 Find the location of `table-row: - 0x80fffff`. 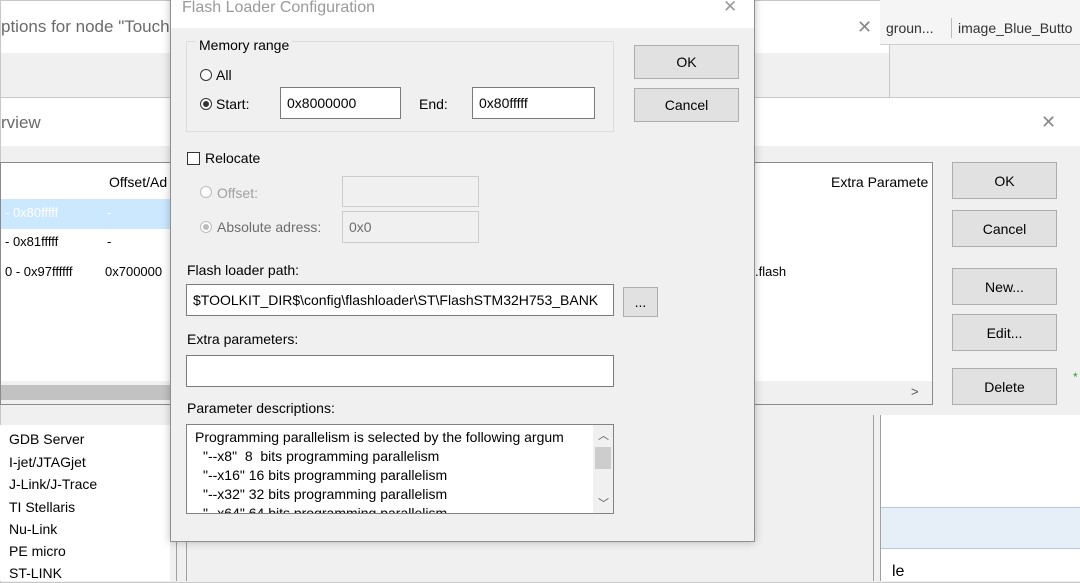

table-row: - 0x80fffff is located at coordinates (31, 212).